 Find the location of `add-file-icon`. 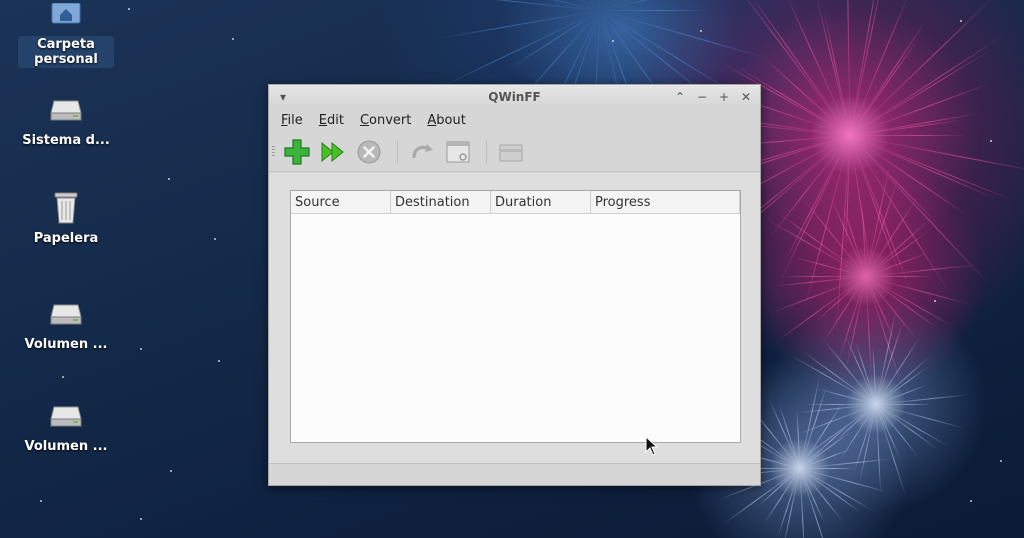

add-file-icon is located at coordinates (297, 151).